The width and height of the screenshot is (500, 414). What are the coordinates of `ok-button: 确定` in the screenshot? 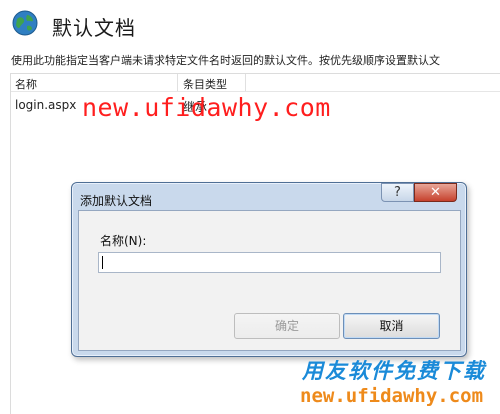 It's located at (287, 326).